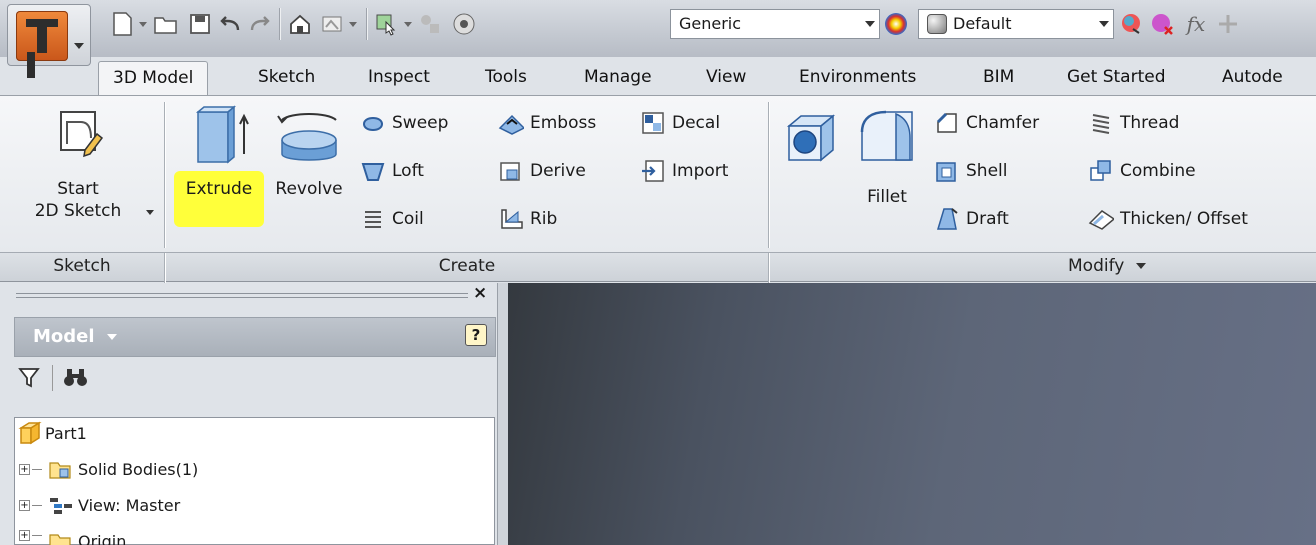 The height and width of the screenshot is (545, 1316). Describe the element at coordinates (30, 378) in the screenshot. I see `filter-icon` at that location.